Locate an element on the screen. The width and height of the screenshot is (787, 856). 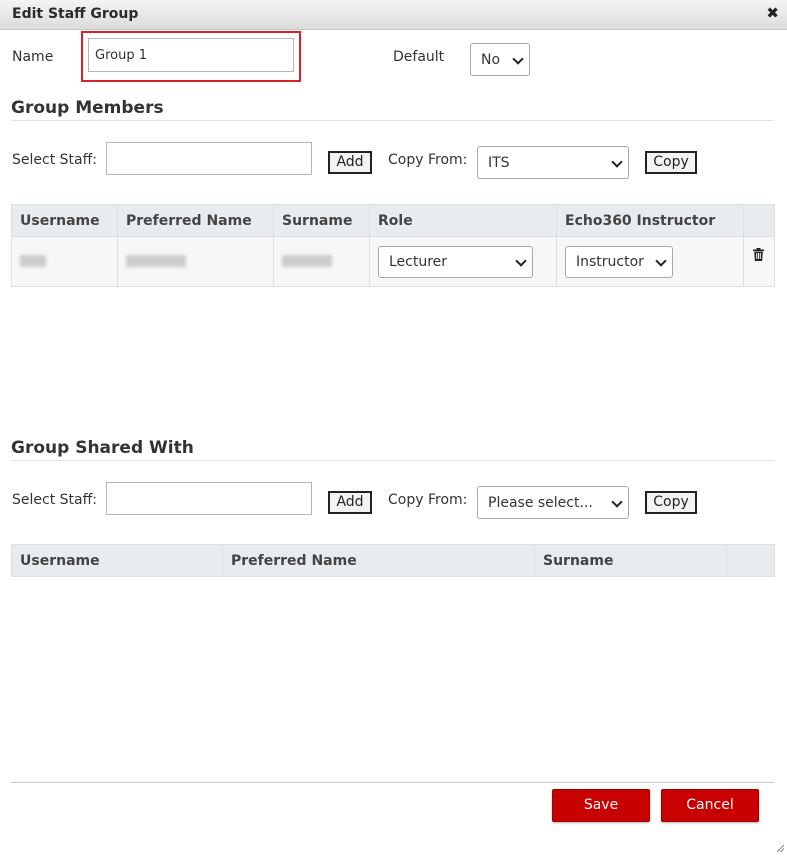
dialog-title: Edit Staff Group is located at coordinates (75, 14).